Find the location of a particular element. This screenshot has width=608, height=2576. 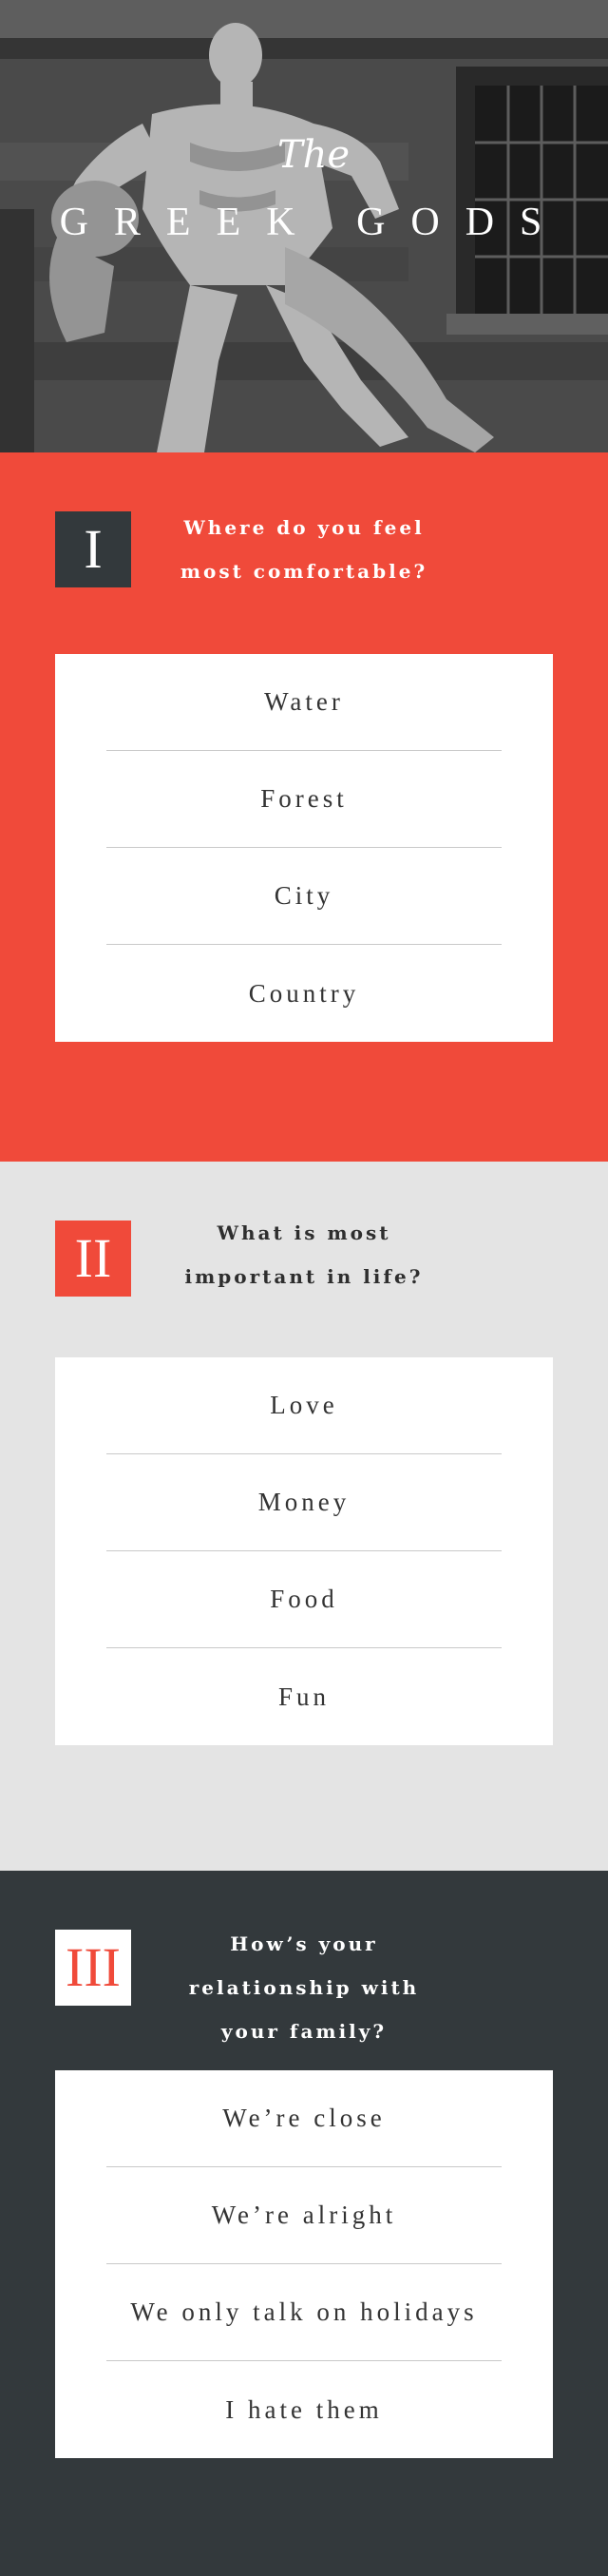

hero-title-main: GREEK GODS is located at coordinates (313, 222).